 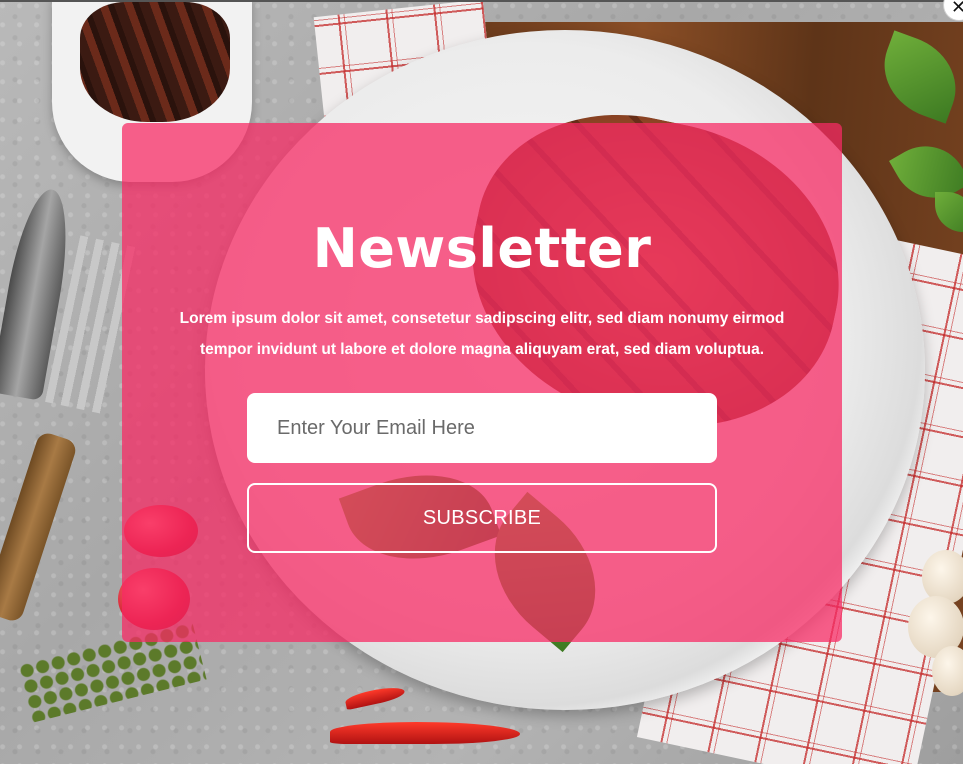 What do you see at coordinates (482, 518) in the screenshot?
I see `subscribe-button: SUBSCRIBE` at bounding box center [482, 518].